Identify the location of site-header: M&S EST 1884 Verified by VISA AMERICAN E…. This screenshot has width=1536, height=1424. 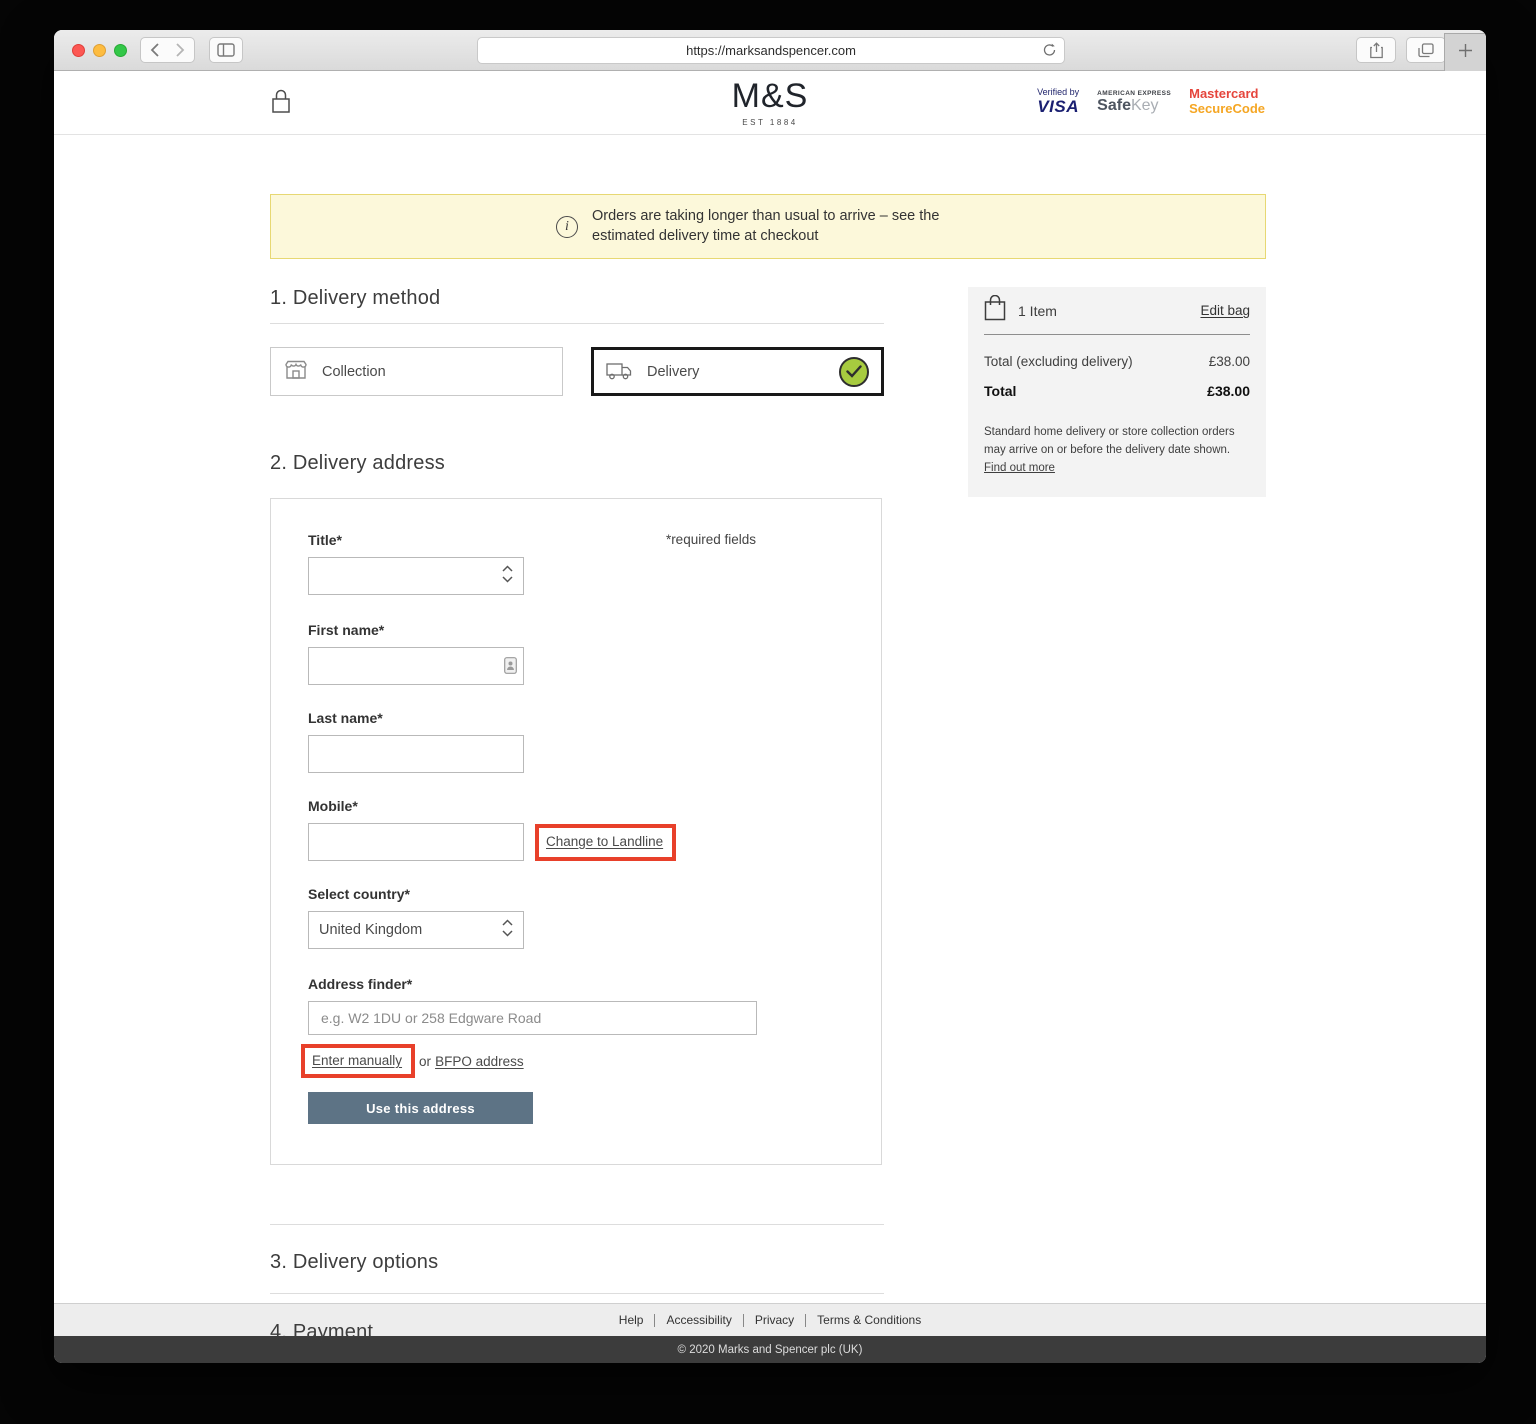
(770, 103).